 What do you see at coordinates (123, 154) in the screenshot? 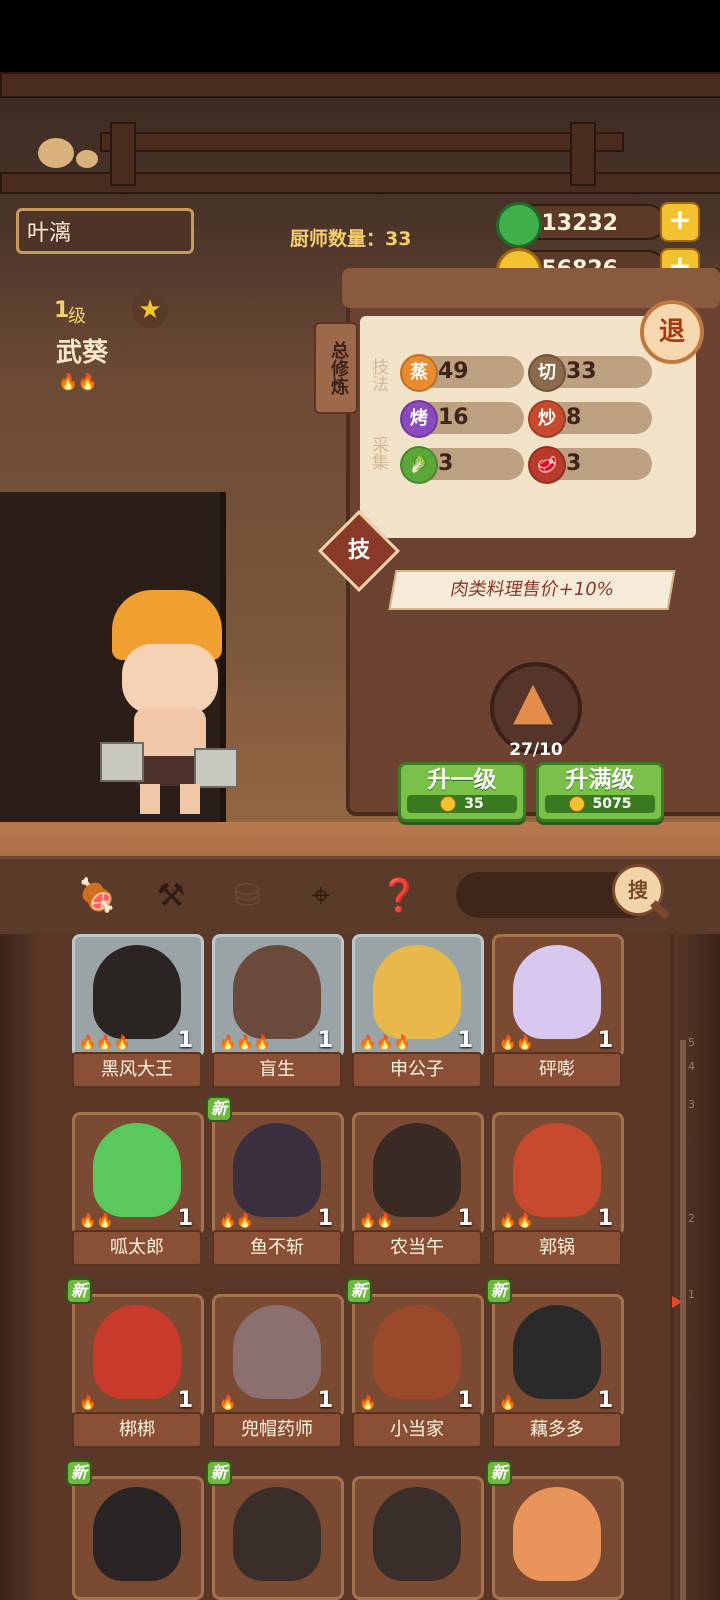
I see `roof-post` at bounding box center [123, 154].